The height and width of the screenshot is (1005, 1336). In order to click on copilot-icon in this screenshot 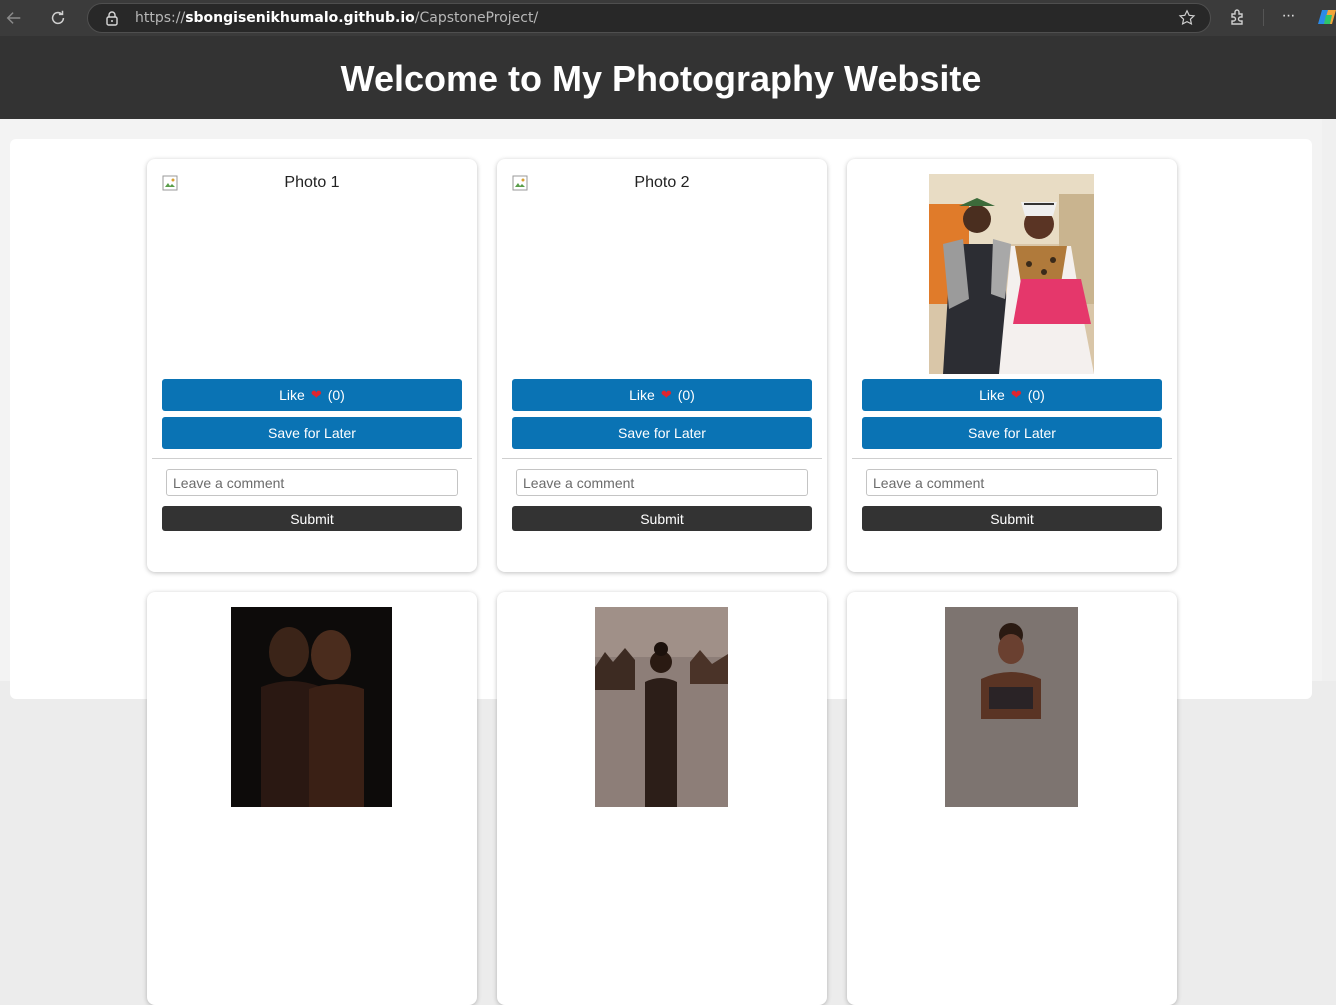, I will do `click(1327, 17)`.